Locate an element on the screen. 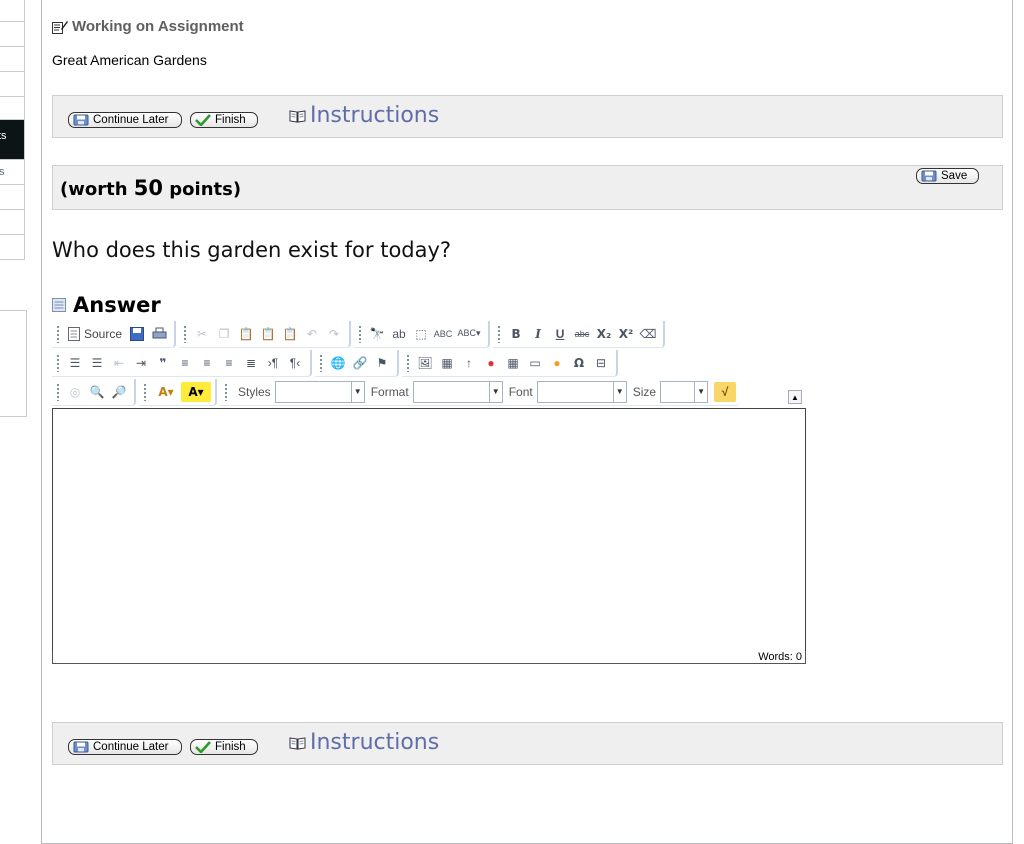 This screenshot has width=1024, height=844. replace-icon: ab is located at coordinates (399, 334).